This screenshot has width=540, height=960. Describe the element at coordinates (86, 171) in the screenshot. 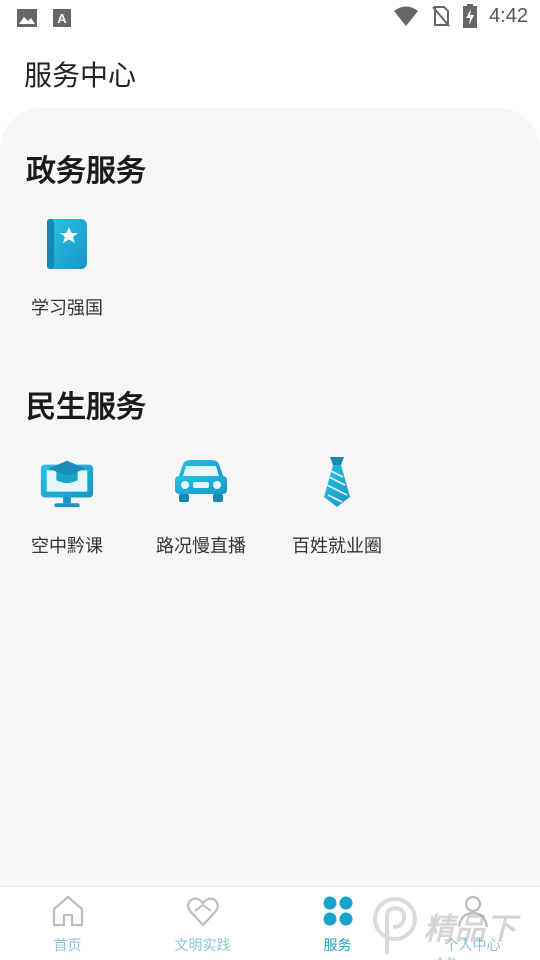

I see `section-title-government: 政务服务` at that location.